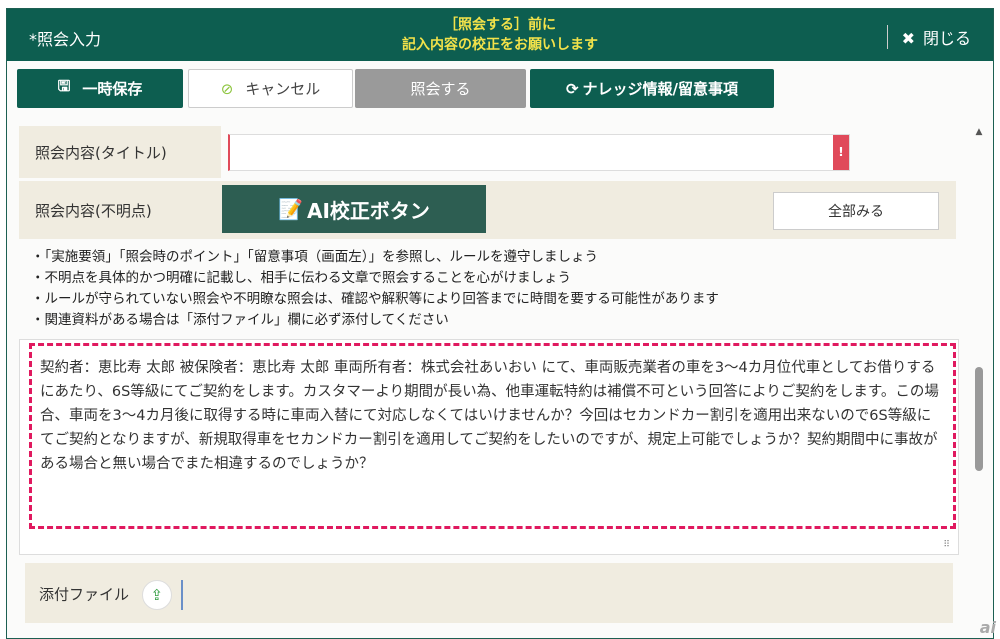  I want to click on detail-label: 照会内容(不明点), so click(120, 210).